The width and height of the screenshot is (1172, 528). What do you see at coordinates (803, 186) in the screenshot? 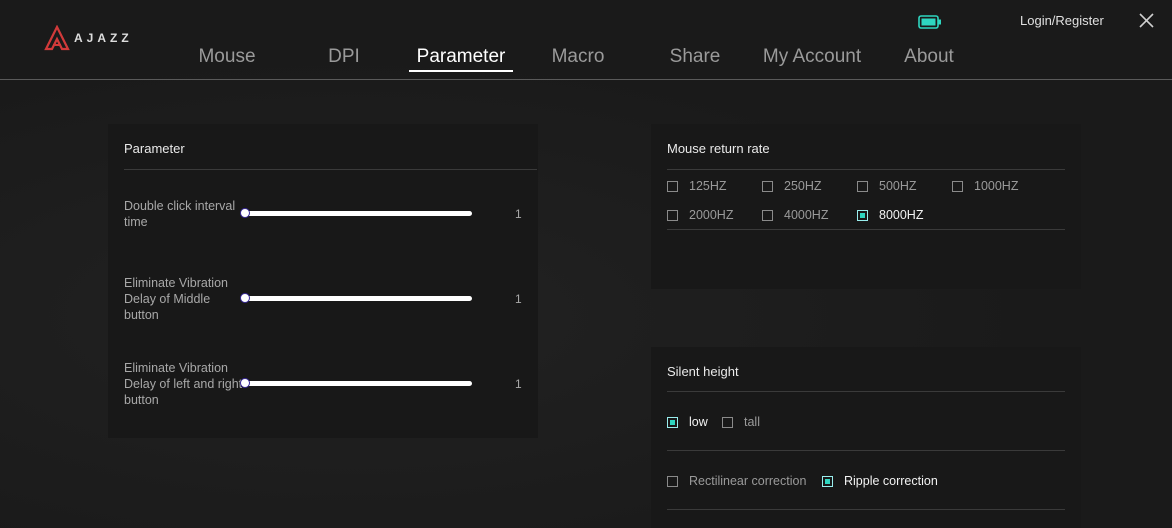
I see `checkbox-label: 250HZ` at bounding box center [803, 186].